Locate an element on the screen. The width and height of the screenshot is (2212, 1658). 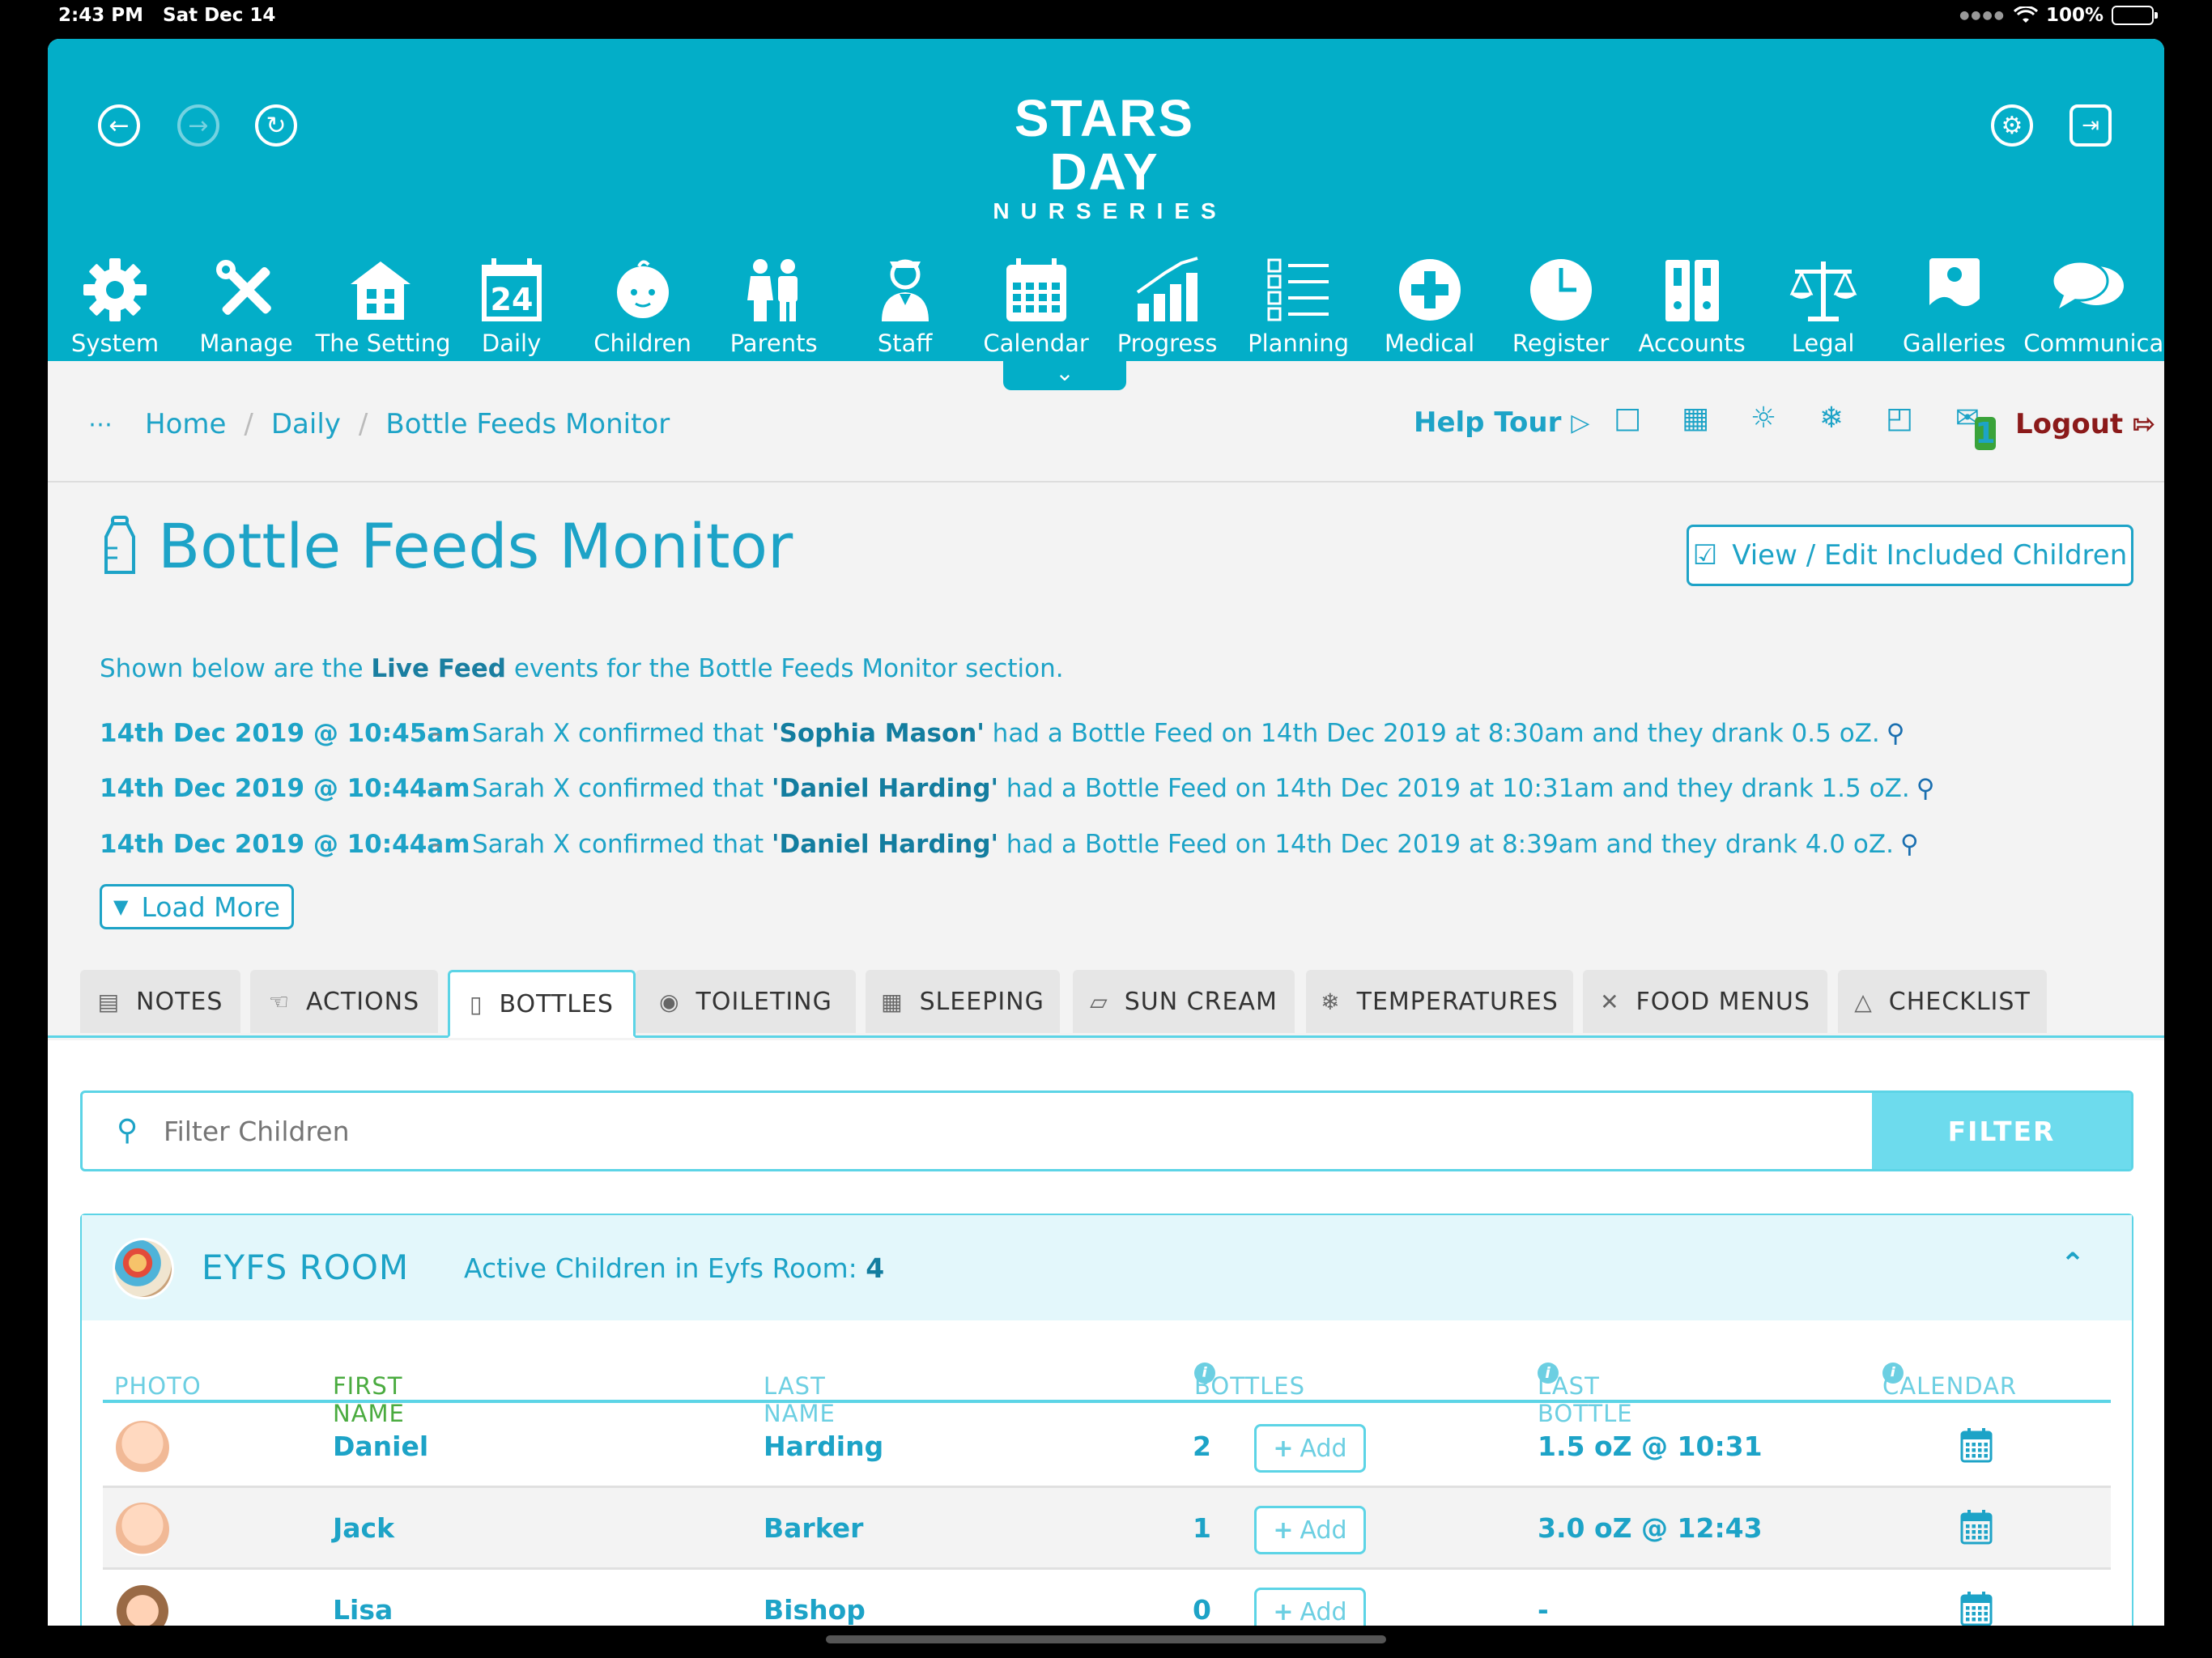
nav-planning: Planning is located at coordinates (1298, 305).